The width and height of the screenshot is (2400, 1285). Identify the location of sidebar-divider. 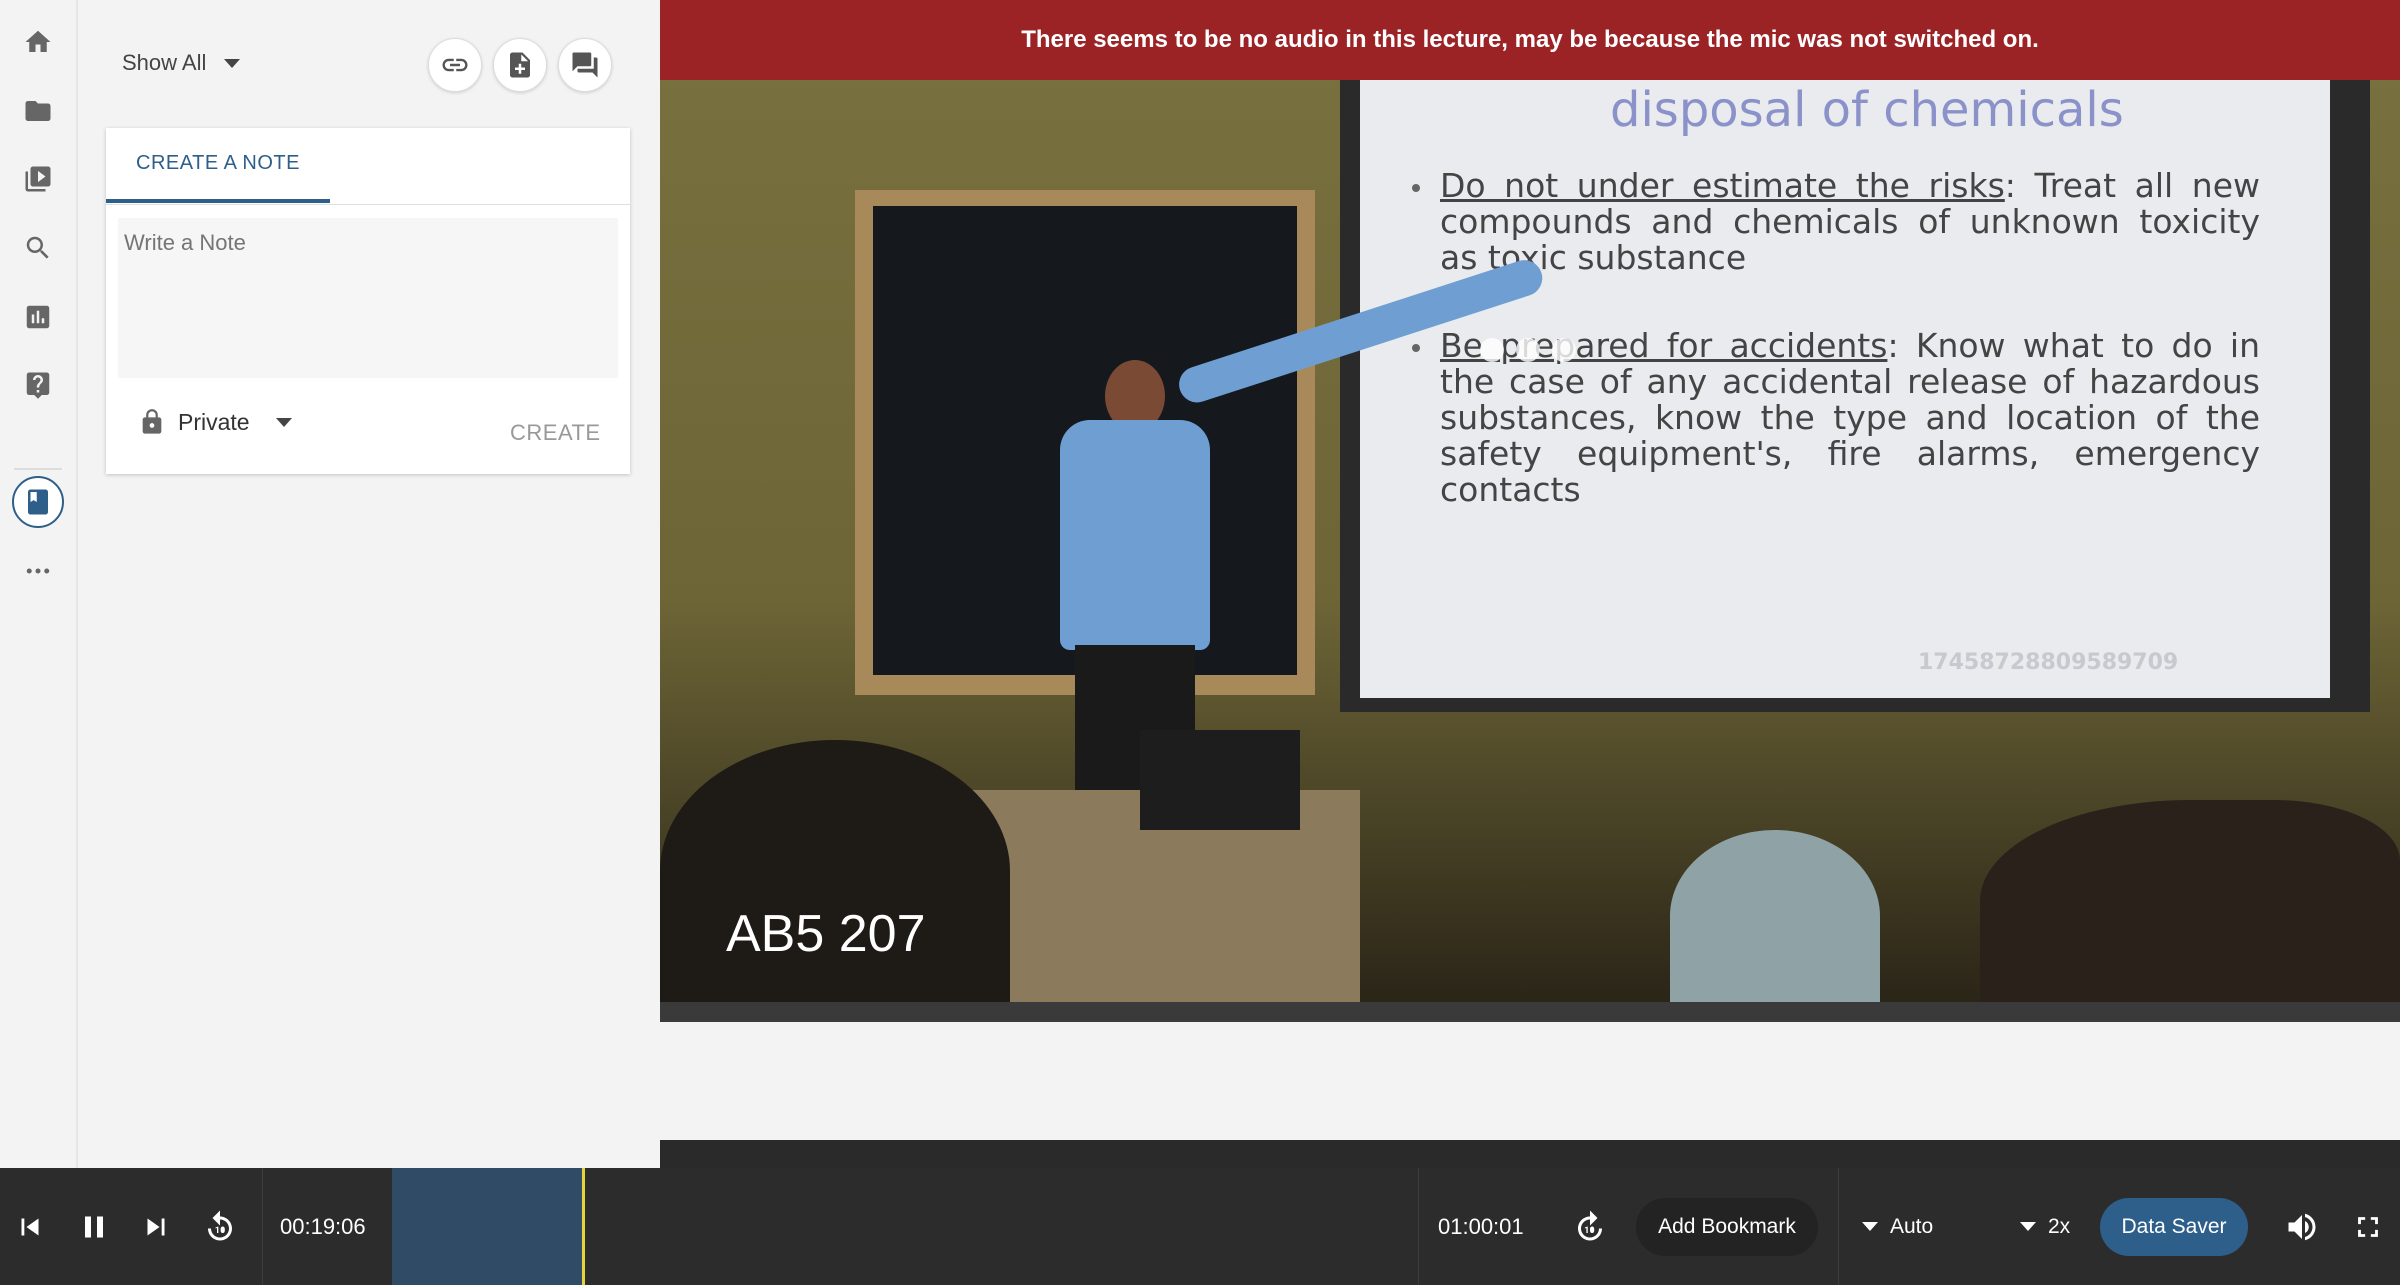
(38, 469).